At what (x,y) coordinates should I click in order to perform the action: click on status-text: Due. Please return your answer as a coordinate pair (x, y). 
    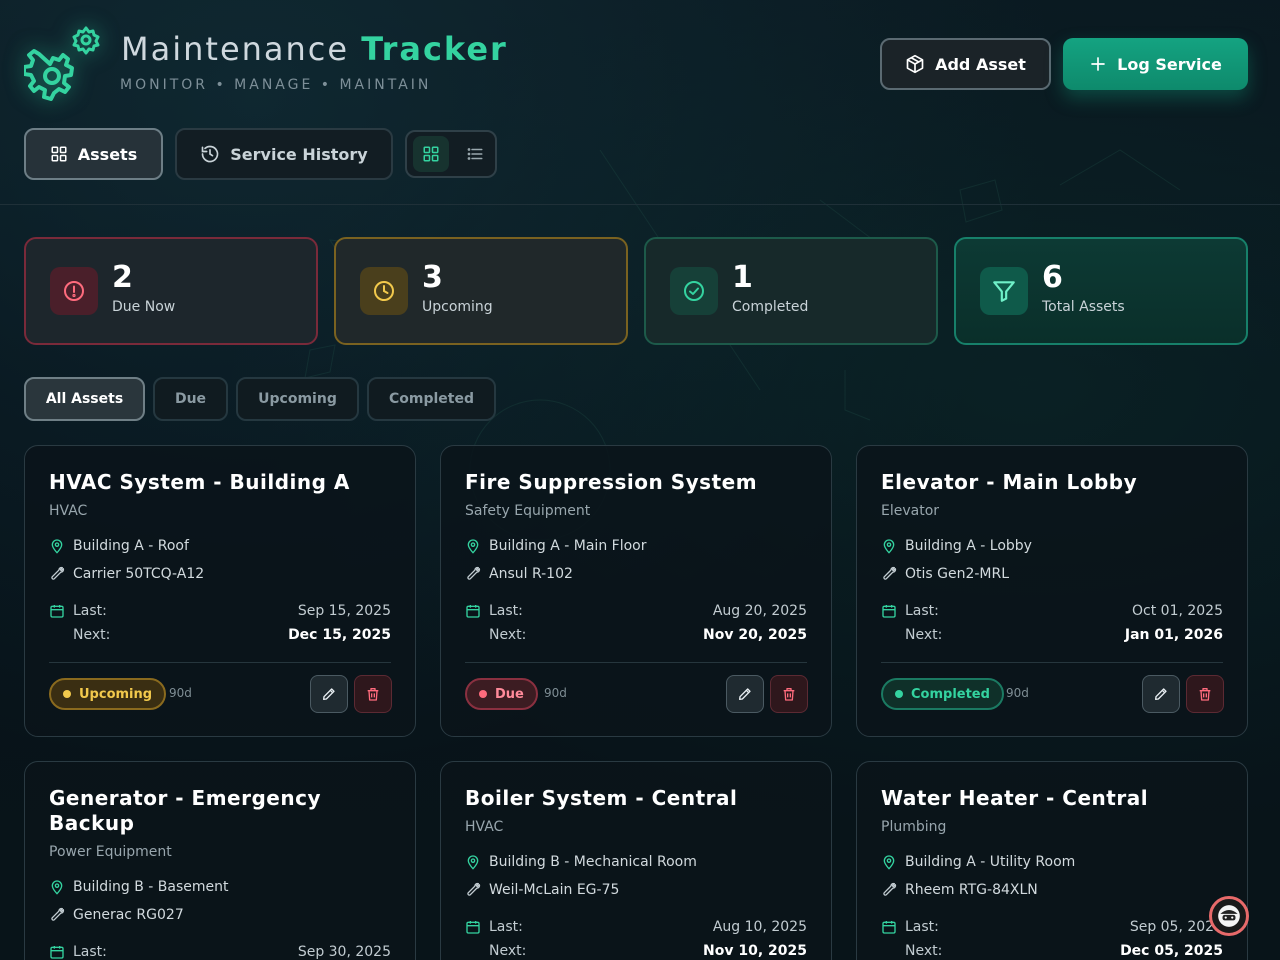
    Looking at the image, I should click on (509, 694).